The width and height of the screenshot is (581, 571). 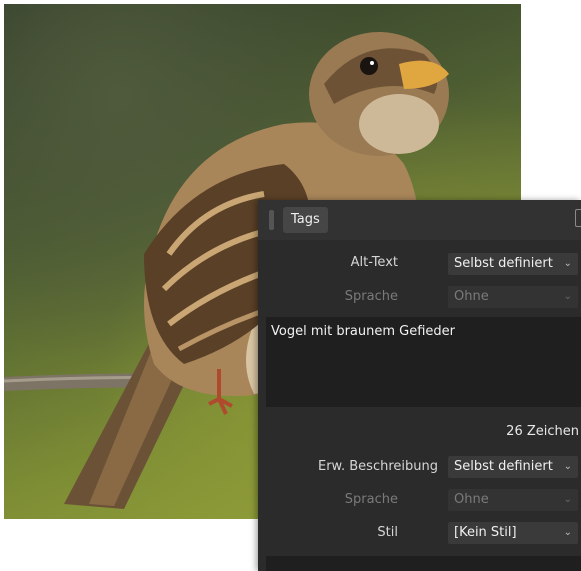 I want to click on extended-description-dropdown: Selbst definiert ⌄, so click(x=513, y=467).